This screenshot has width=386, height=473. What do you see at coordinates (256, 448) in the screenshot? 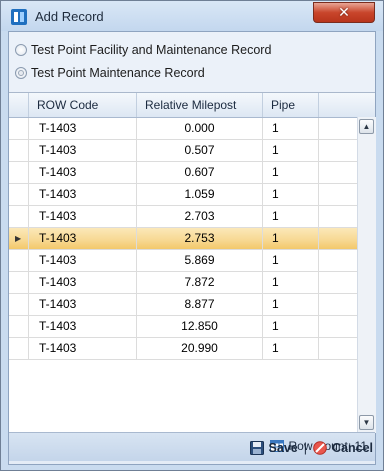
I see `save-icon` at bounding box center [256, 448].